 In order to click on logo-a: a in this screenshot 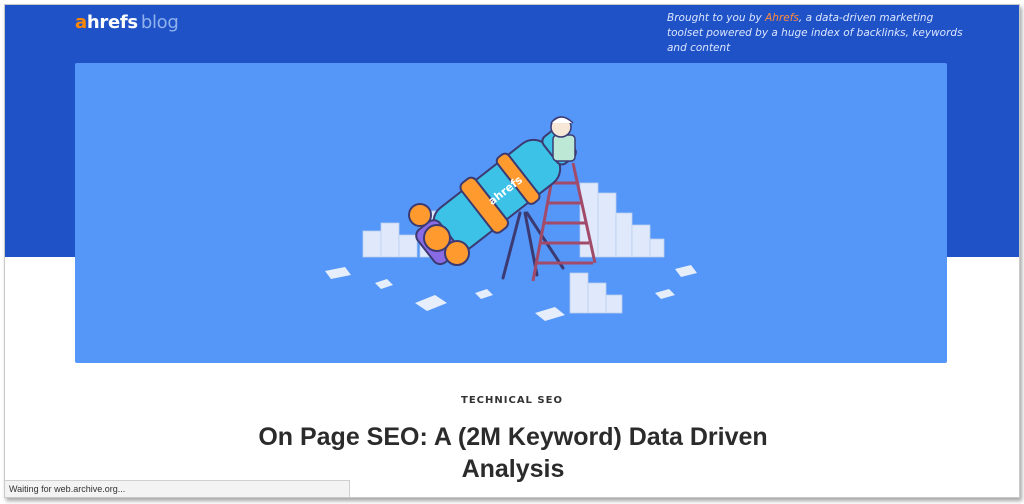, I will do `click(81, 22)`.